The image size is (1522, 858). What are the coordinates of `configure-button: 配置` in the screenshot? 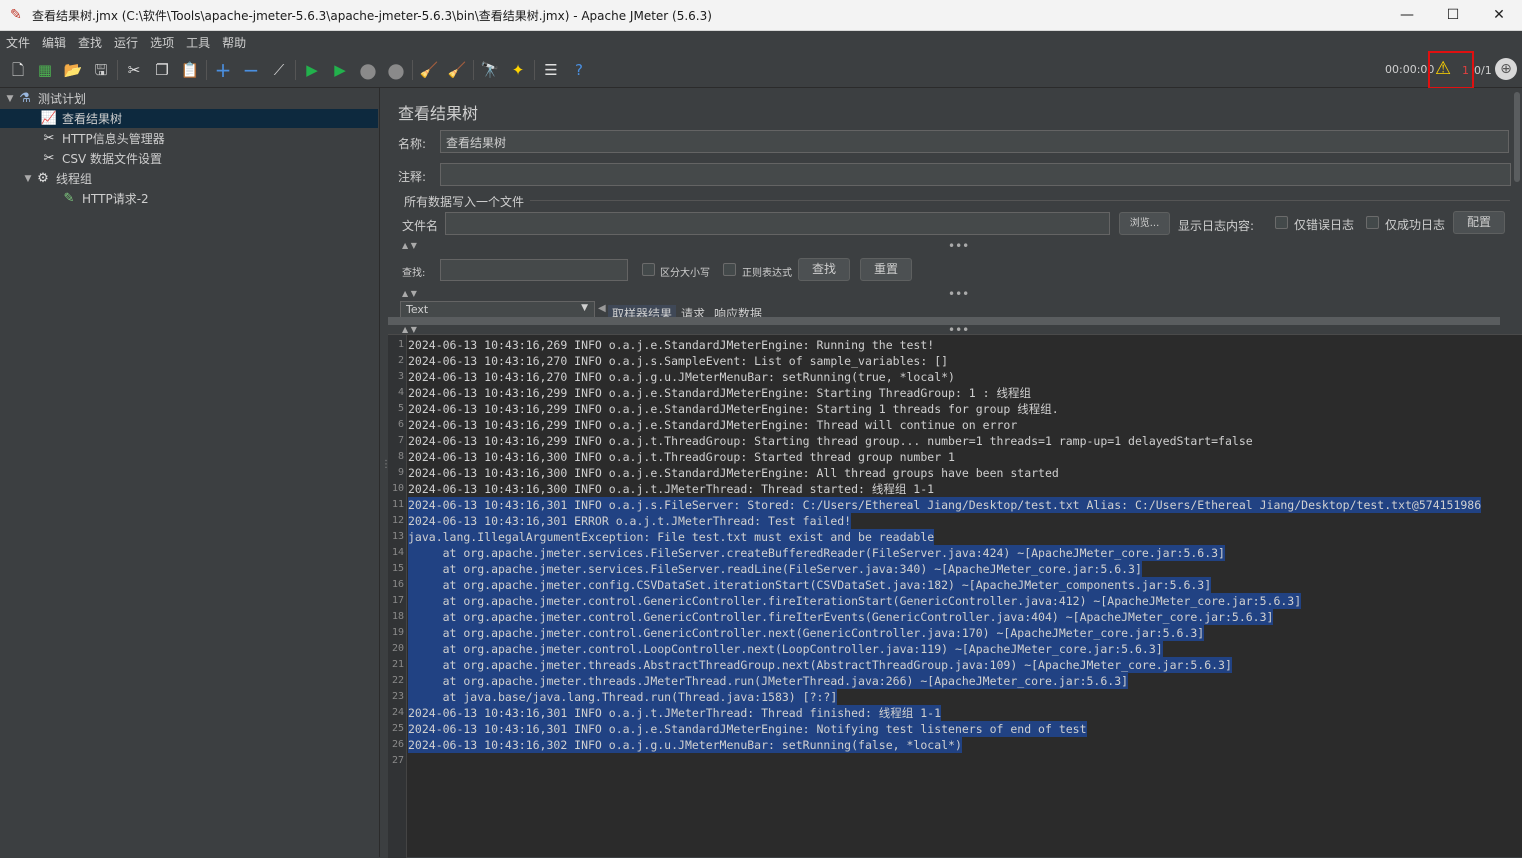 It's located at (1479, 222).